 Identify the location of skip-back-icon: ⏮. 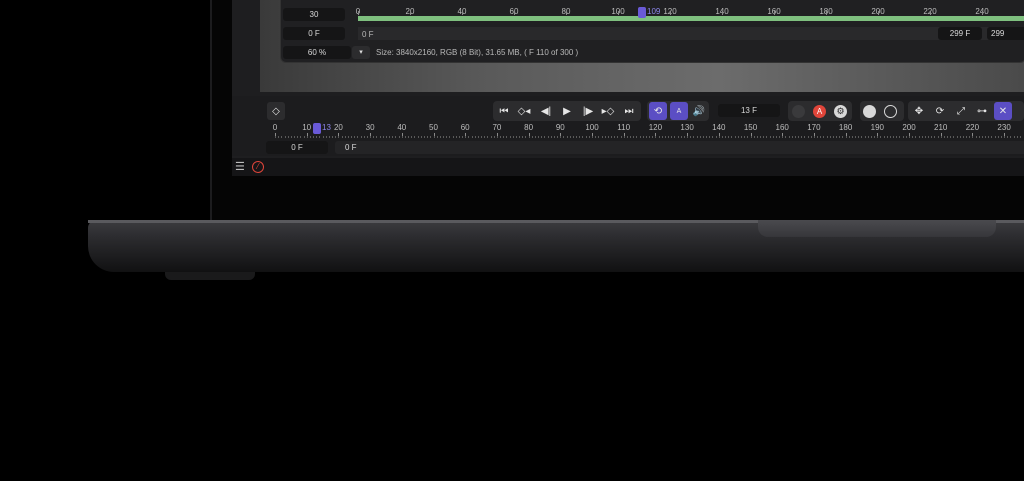
(504, 111).